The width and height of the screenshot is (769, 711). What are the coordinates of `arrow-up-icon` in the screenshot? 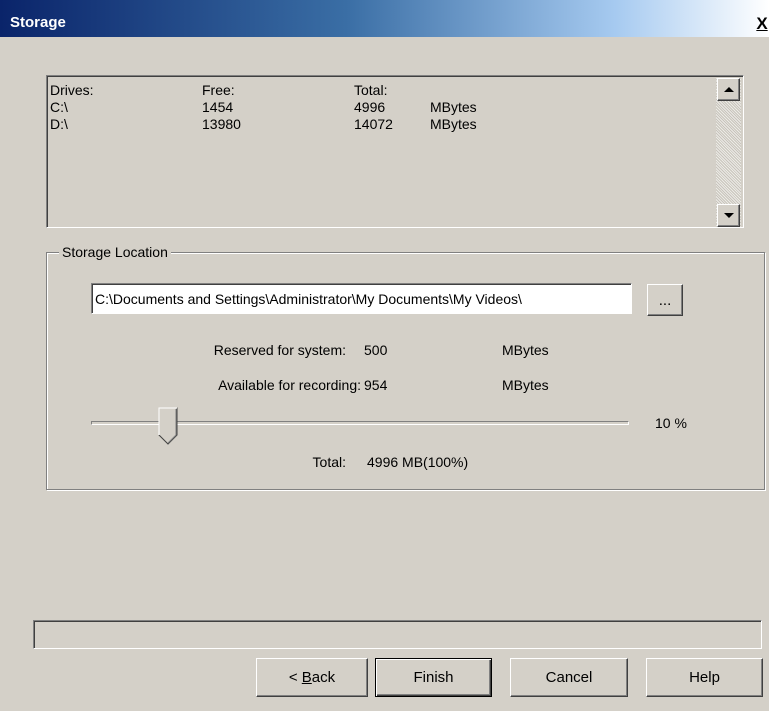 It's located at (728, 89).